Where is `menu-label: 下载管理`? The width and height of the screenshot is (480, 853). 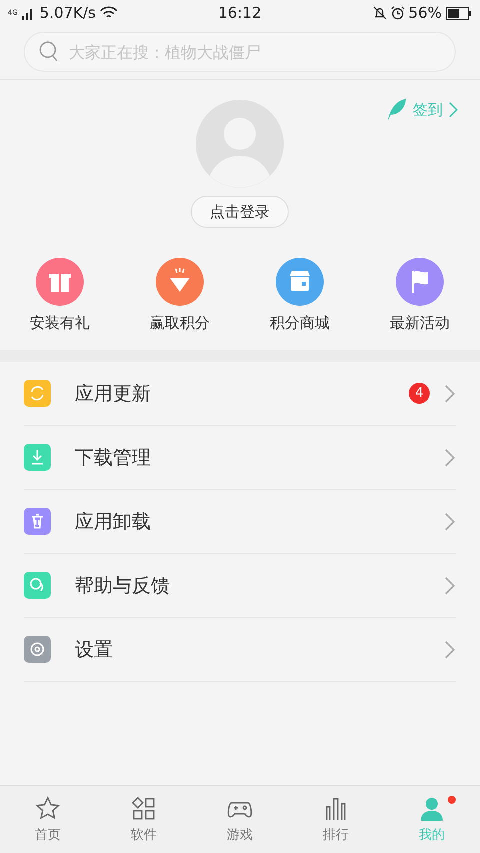 menu-label: 下载管理 is located at coordinates (113, 458).